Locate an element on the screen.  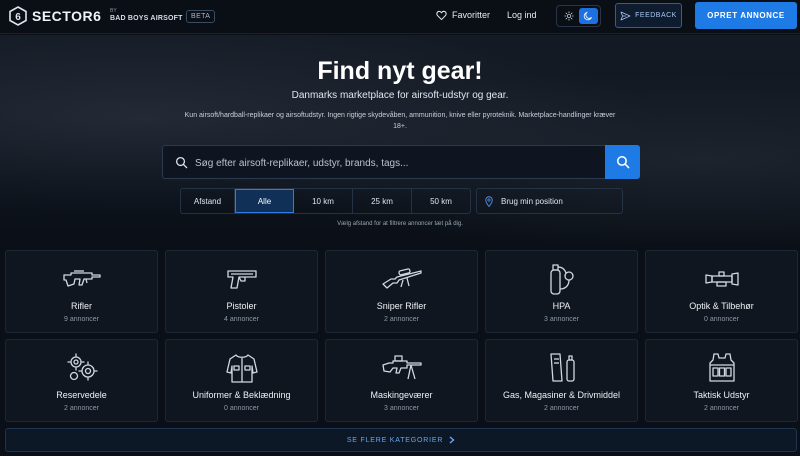
feedback-button: FEEDBACK is located at coordinates (648, 15).